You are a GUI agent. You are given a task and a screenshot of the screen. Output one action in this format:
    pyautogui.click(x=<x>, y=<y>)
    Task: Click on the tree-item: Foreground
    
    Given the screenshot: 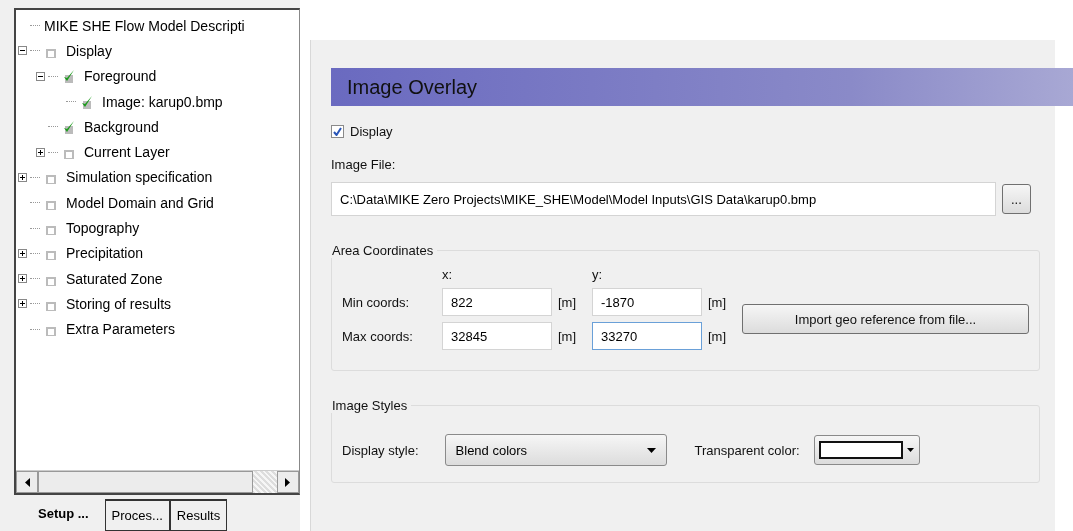 What is the action you would take?
    pyautogui.click(x=120, y=76)
    